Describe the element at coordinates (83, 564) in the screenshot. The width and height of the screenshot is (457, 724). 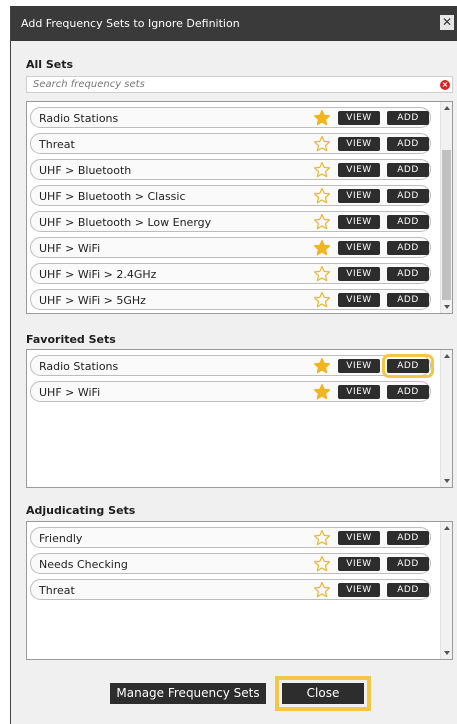
I see `set-label: Needs Checking` at that location.